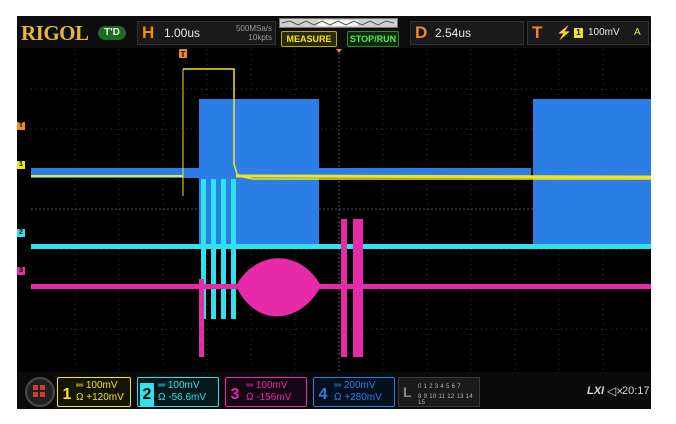 The image size is (676, 424). What do you see at coordinates (267, 385) in the screenshot?
I see `ch3-scale: ═ 100mV` at bounding box center [267, 385].